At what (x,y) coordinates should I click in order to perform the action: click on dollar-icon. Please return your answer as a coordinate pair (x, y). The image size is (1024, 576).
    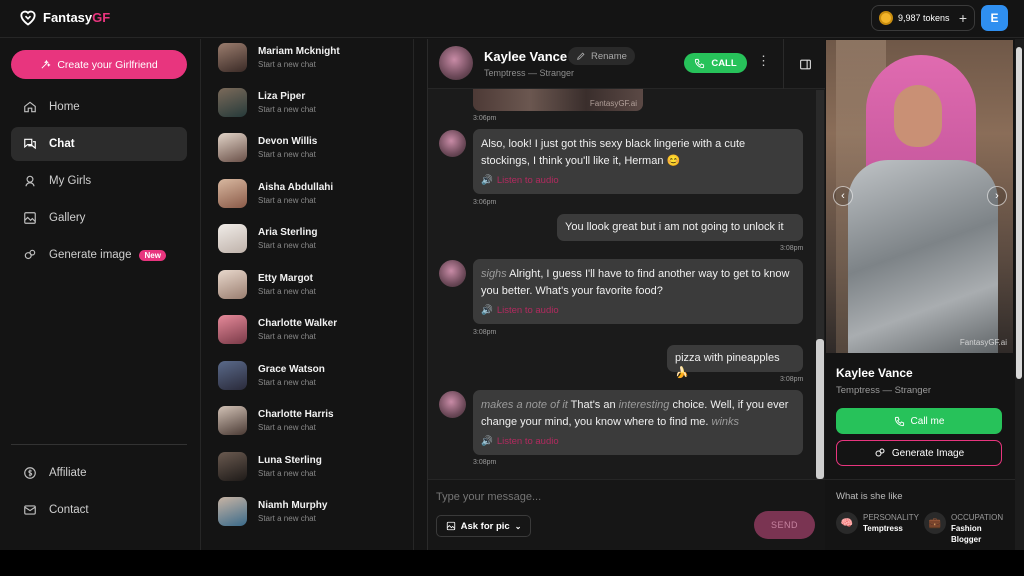
    Looking at the image, I should click on (30, 473).